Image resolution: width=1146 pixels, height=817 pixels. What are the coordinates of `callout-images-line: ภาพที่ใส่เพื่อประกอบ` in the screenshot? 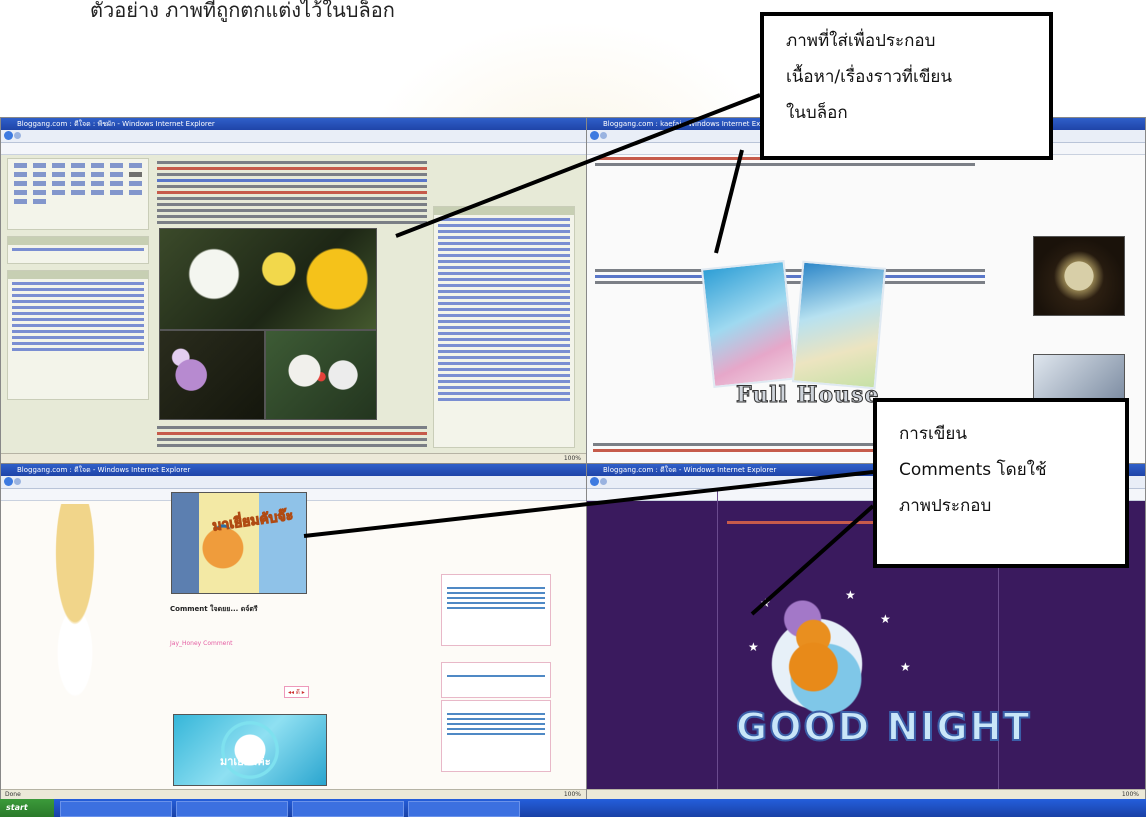 It's located at (861, 41).